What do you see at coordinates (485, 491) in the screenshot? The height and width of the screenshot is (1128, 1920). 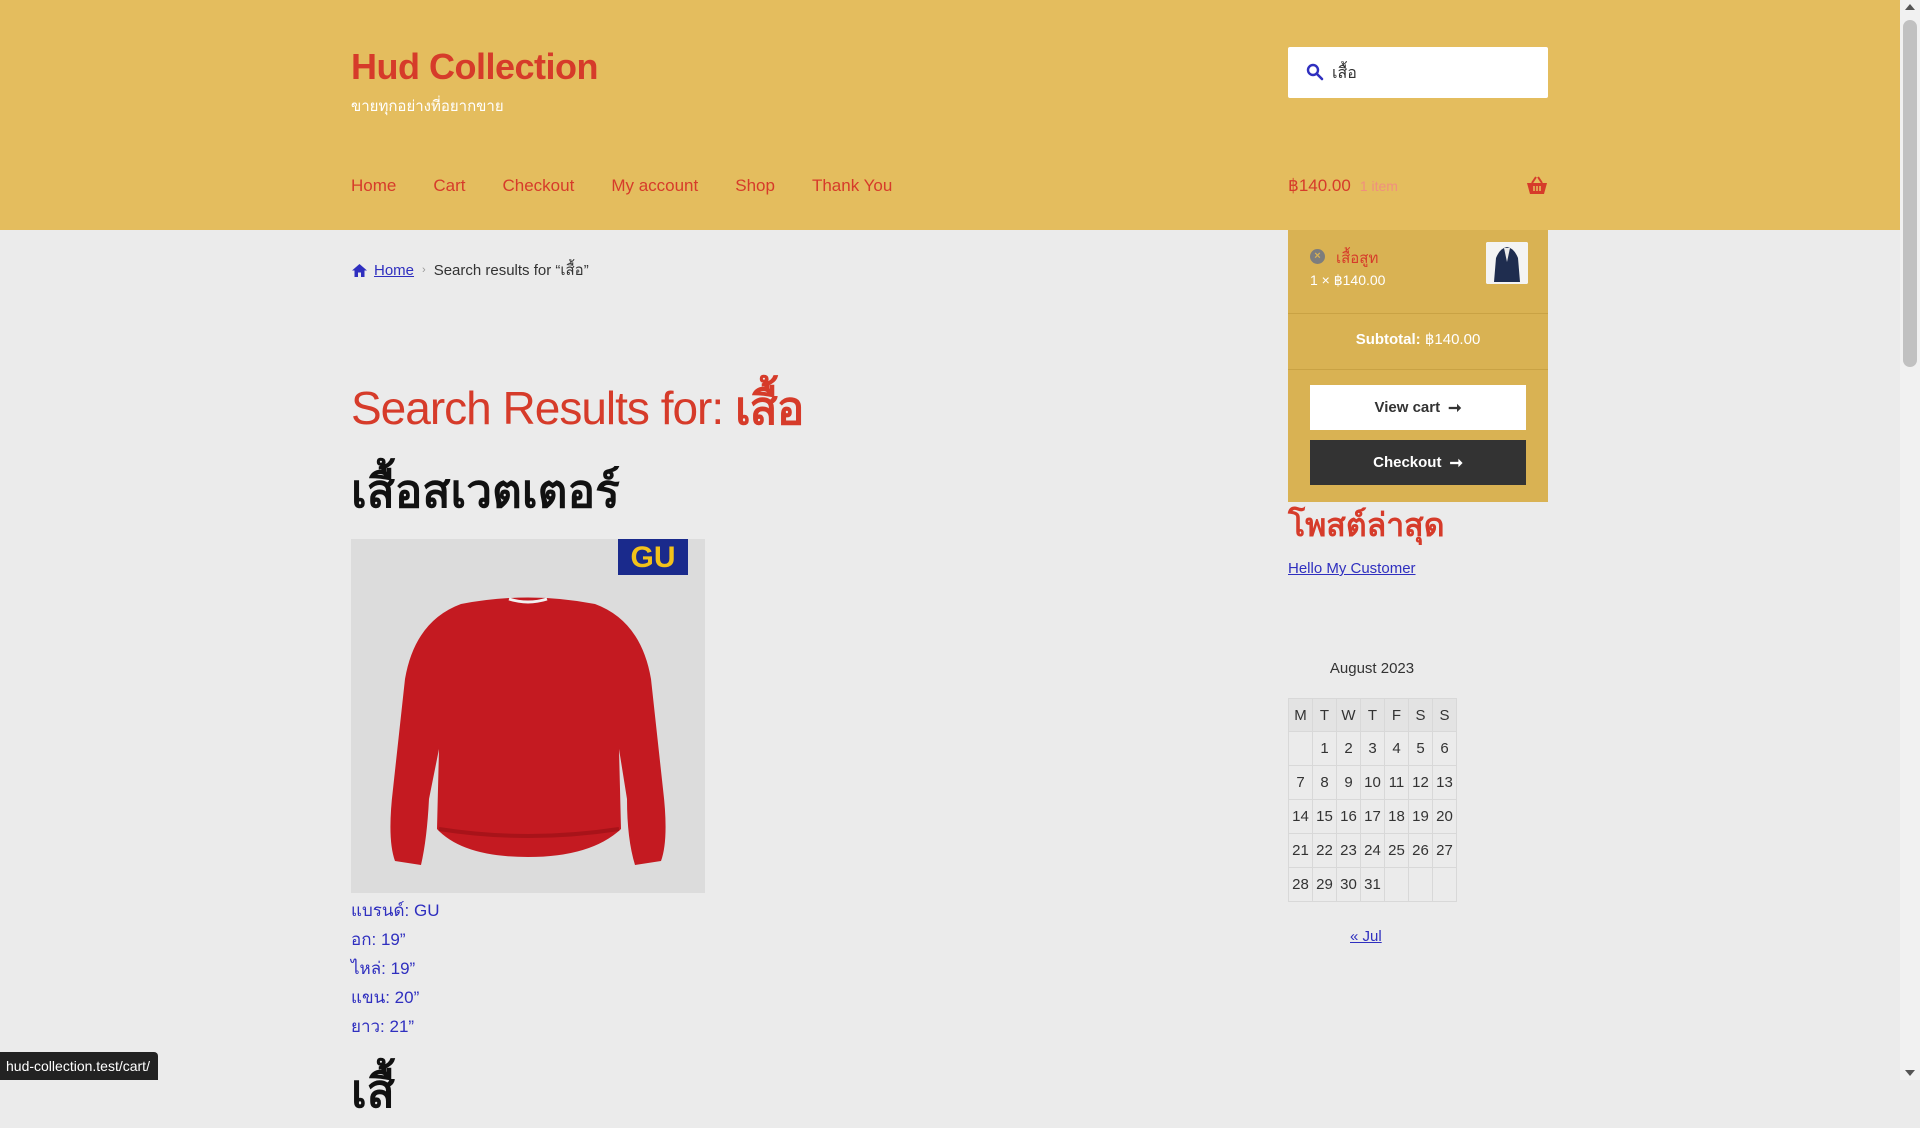 I see `product-title: เสื้อสเวตเตอร์` at bounding box center [485, 491].